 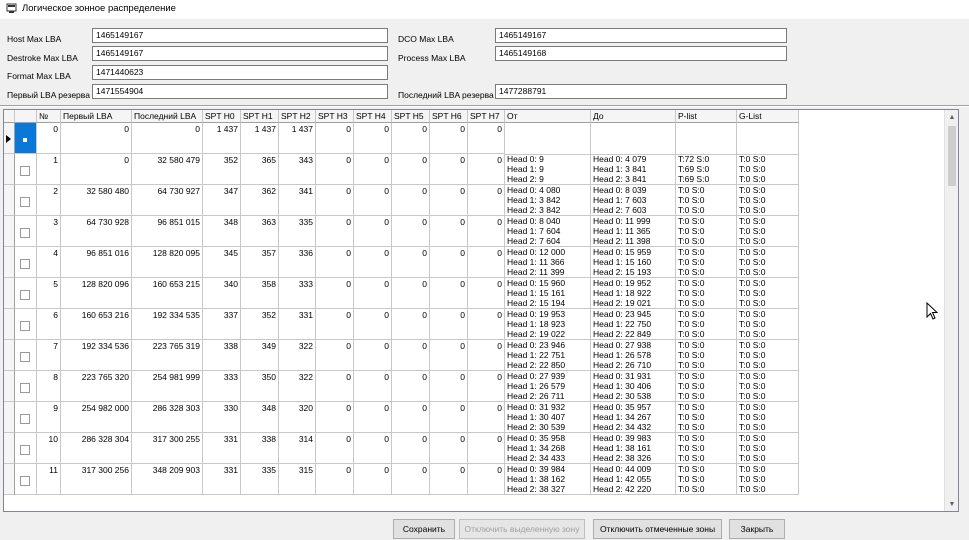 What do you see at coordinates (49, 262) in the screenshot?
I see `zone-number: 4` at bounding box center [49, 262].